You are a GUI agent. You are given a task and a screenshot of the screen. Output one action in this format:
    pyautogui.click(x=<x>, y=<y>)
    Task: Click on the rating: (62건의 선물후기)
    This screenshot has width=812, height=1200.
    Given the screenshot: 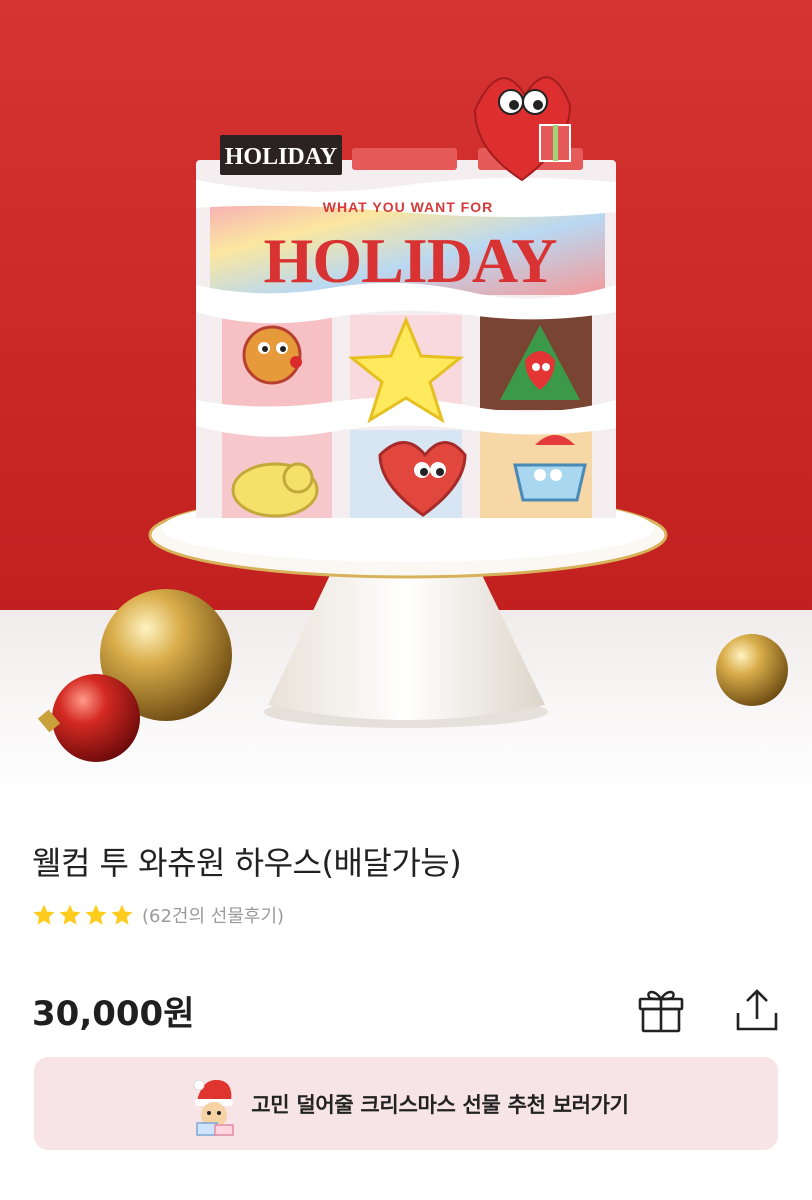 What is the action you would take?
    pyautogui.click(x=158, y=915)
    